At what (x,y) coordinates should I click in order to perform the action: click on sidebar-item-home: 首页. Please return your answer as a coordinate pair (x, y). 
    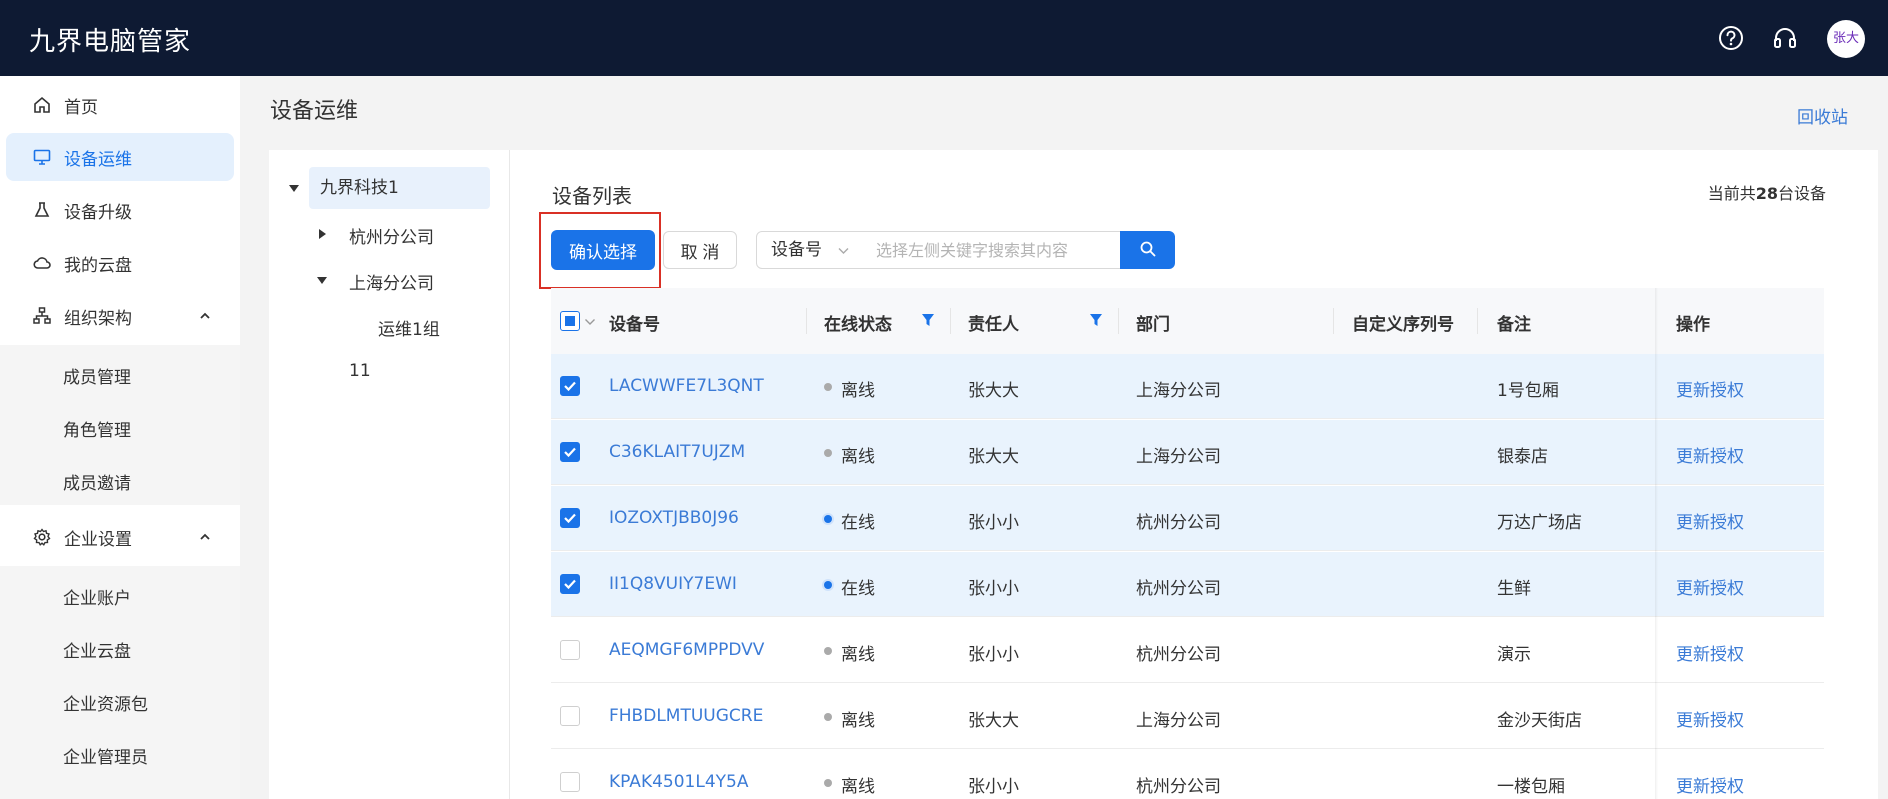
    Looking at the image, I should click on (120, 105).